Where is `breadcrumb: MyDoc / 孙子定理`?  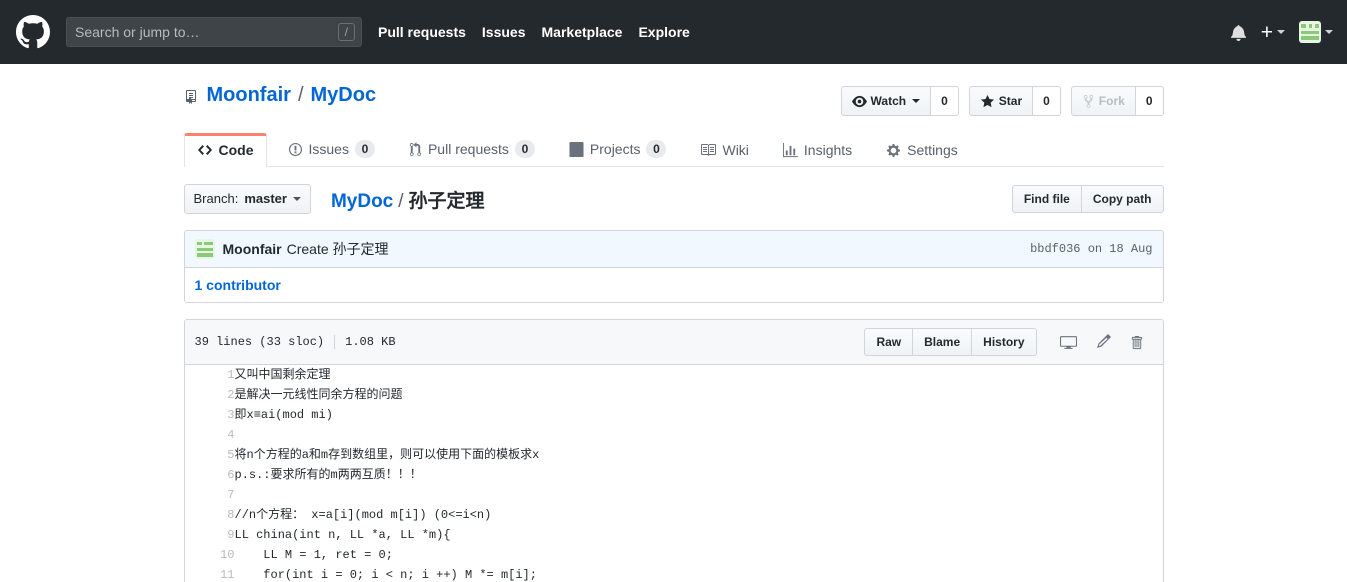
breadcrumb: MyDoc / 孙子定理 is located at coordinates (408, 199).